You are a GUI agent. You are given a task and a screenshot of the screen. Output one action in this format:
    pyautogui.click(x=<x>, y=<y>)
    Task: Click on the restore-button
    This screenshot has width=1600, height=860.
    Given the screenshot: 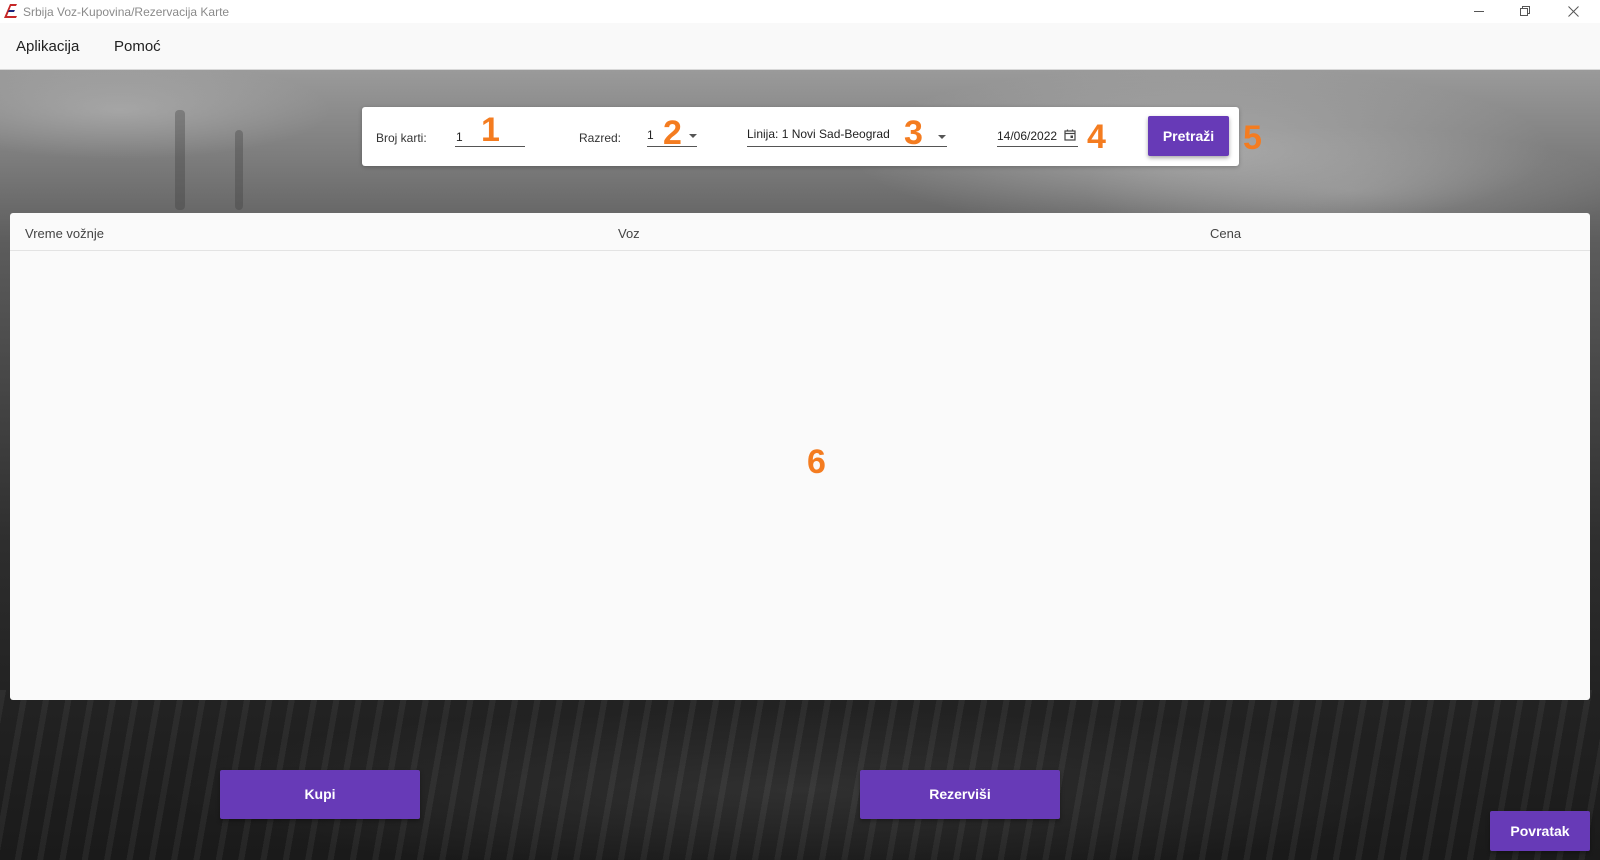 What is the action you would take?
    pyautogui.click(x=1526, y=11)
    